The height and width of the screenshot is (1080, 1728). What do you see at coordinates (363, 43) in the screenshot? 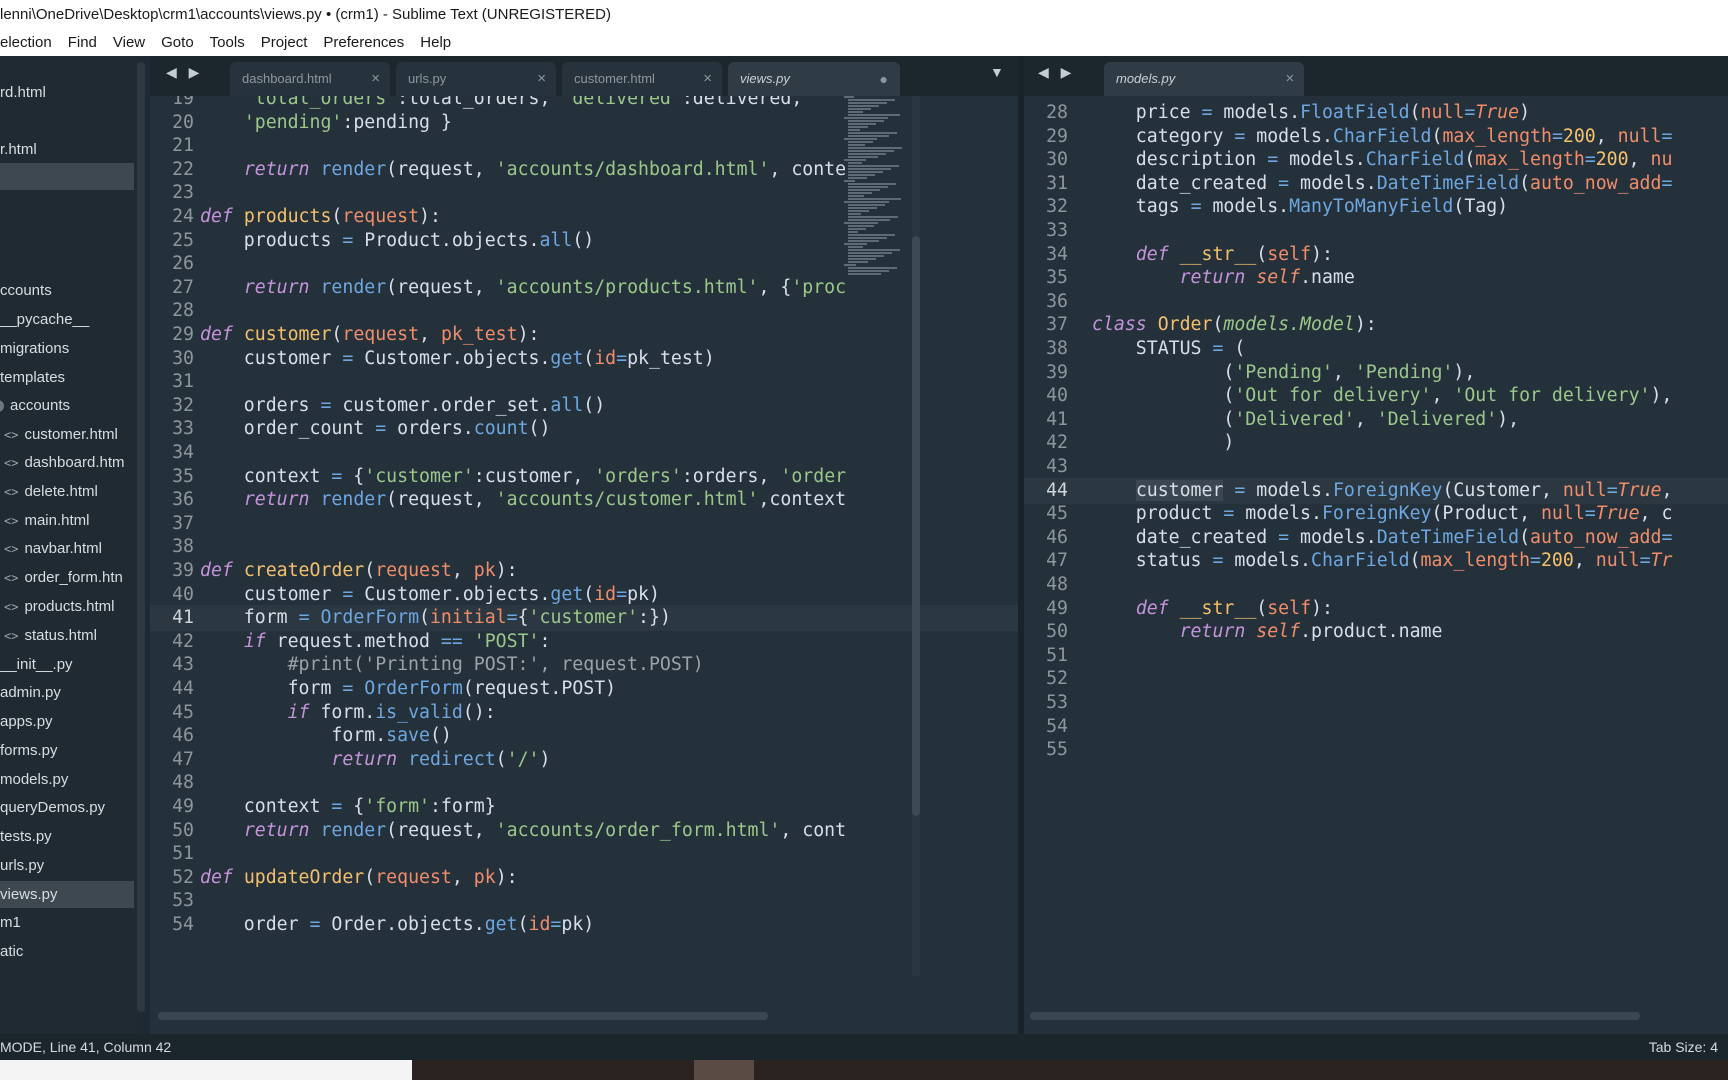
I see `menu-item-preferences: Preferences` at bounding box center [363, 43].